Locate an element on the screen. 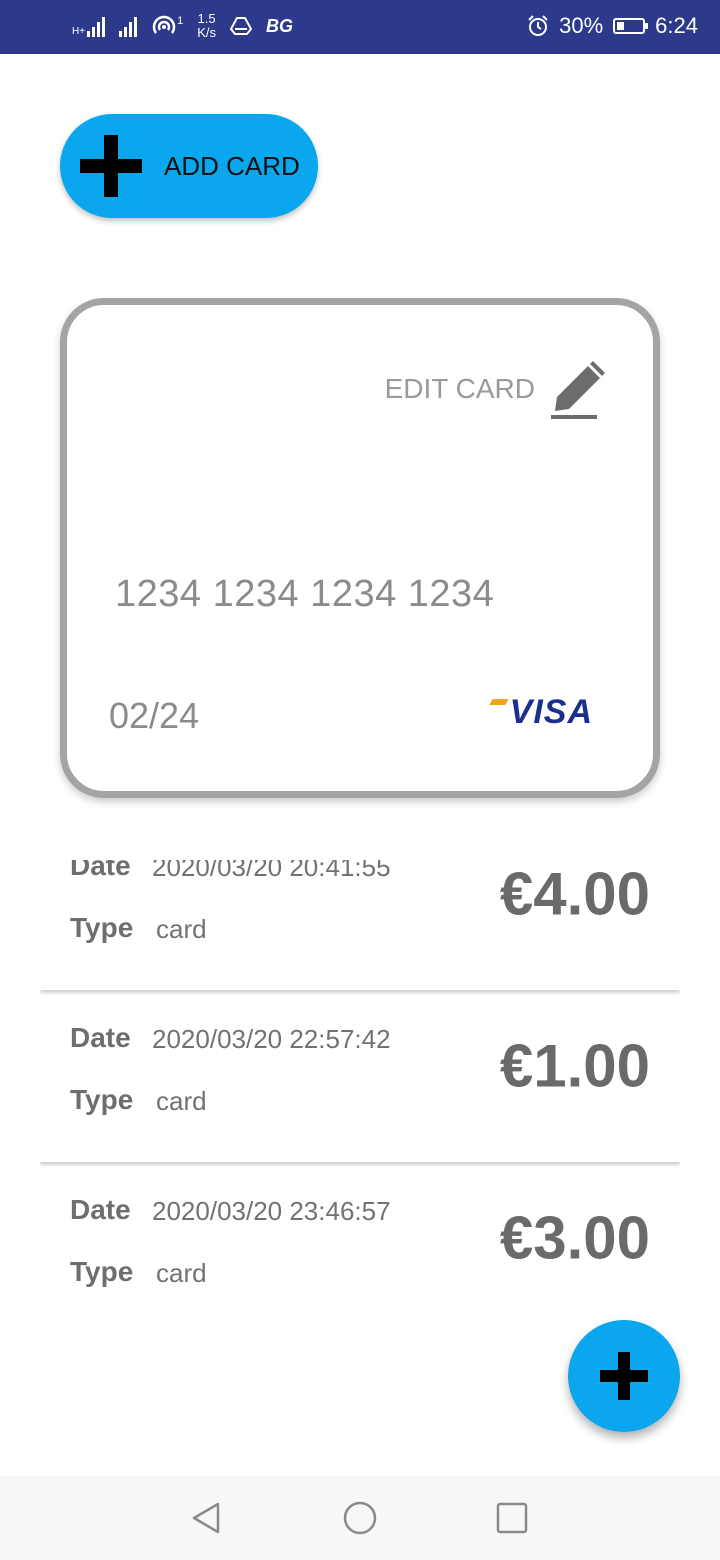 The image size is (720, 1560). network-type: H+ is located at coordinates (79, 31).